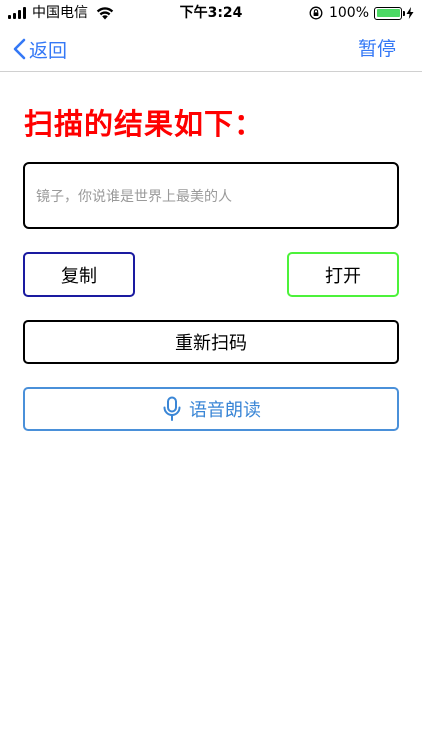 This screenshot has width=422, height=750. I want to click on page-title: 扫描的结果如下：, so click(144, 124).